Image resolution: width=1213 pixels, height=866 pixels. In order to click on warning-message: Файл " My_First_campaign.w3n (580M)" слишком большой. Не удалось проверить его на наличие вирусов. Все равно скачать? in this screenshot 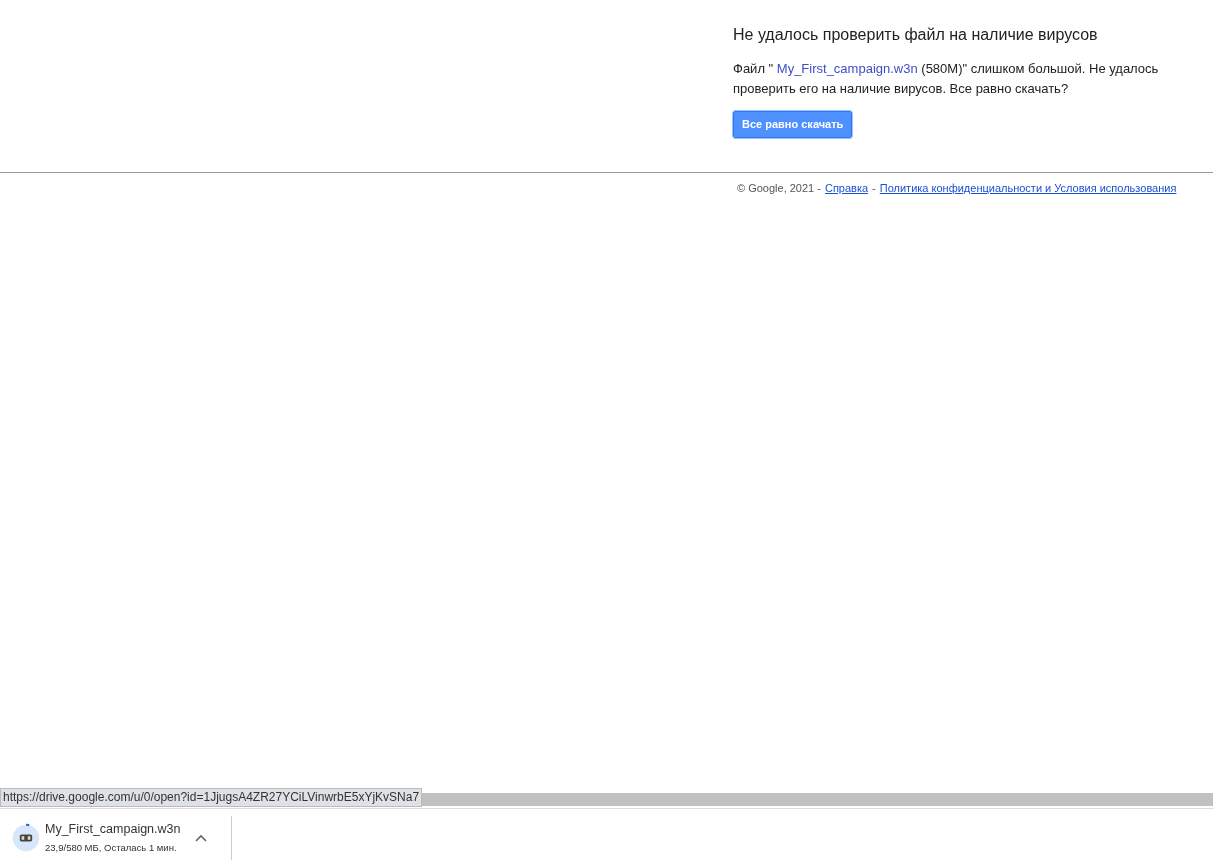, I will do `click(946, 79)`.